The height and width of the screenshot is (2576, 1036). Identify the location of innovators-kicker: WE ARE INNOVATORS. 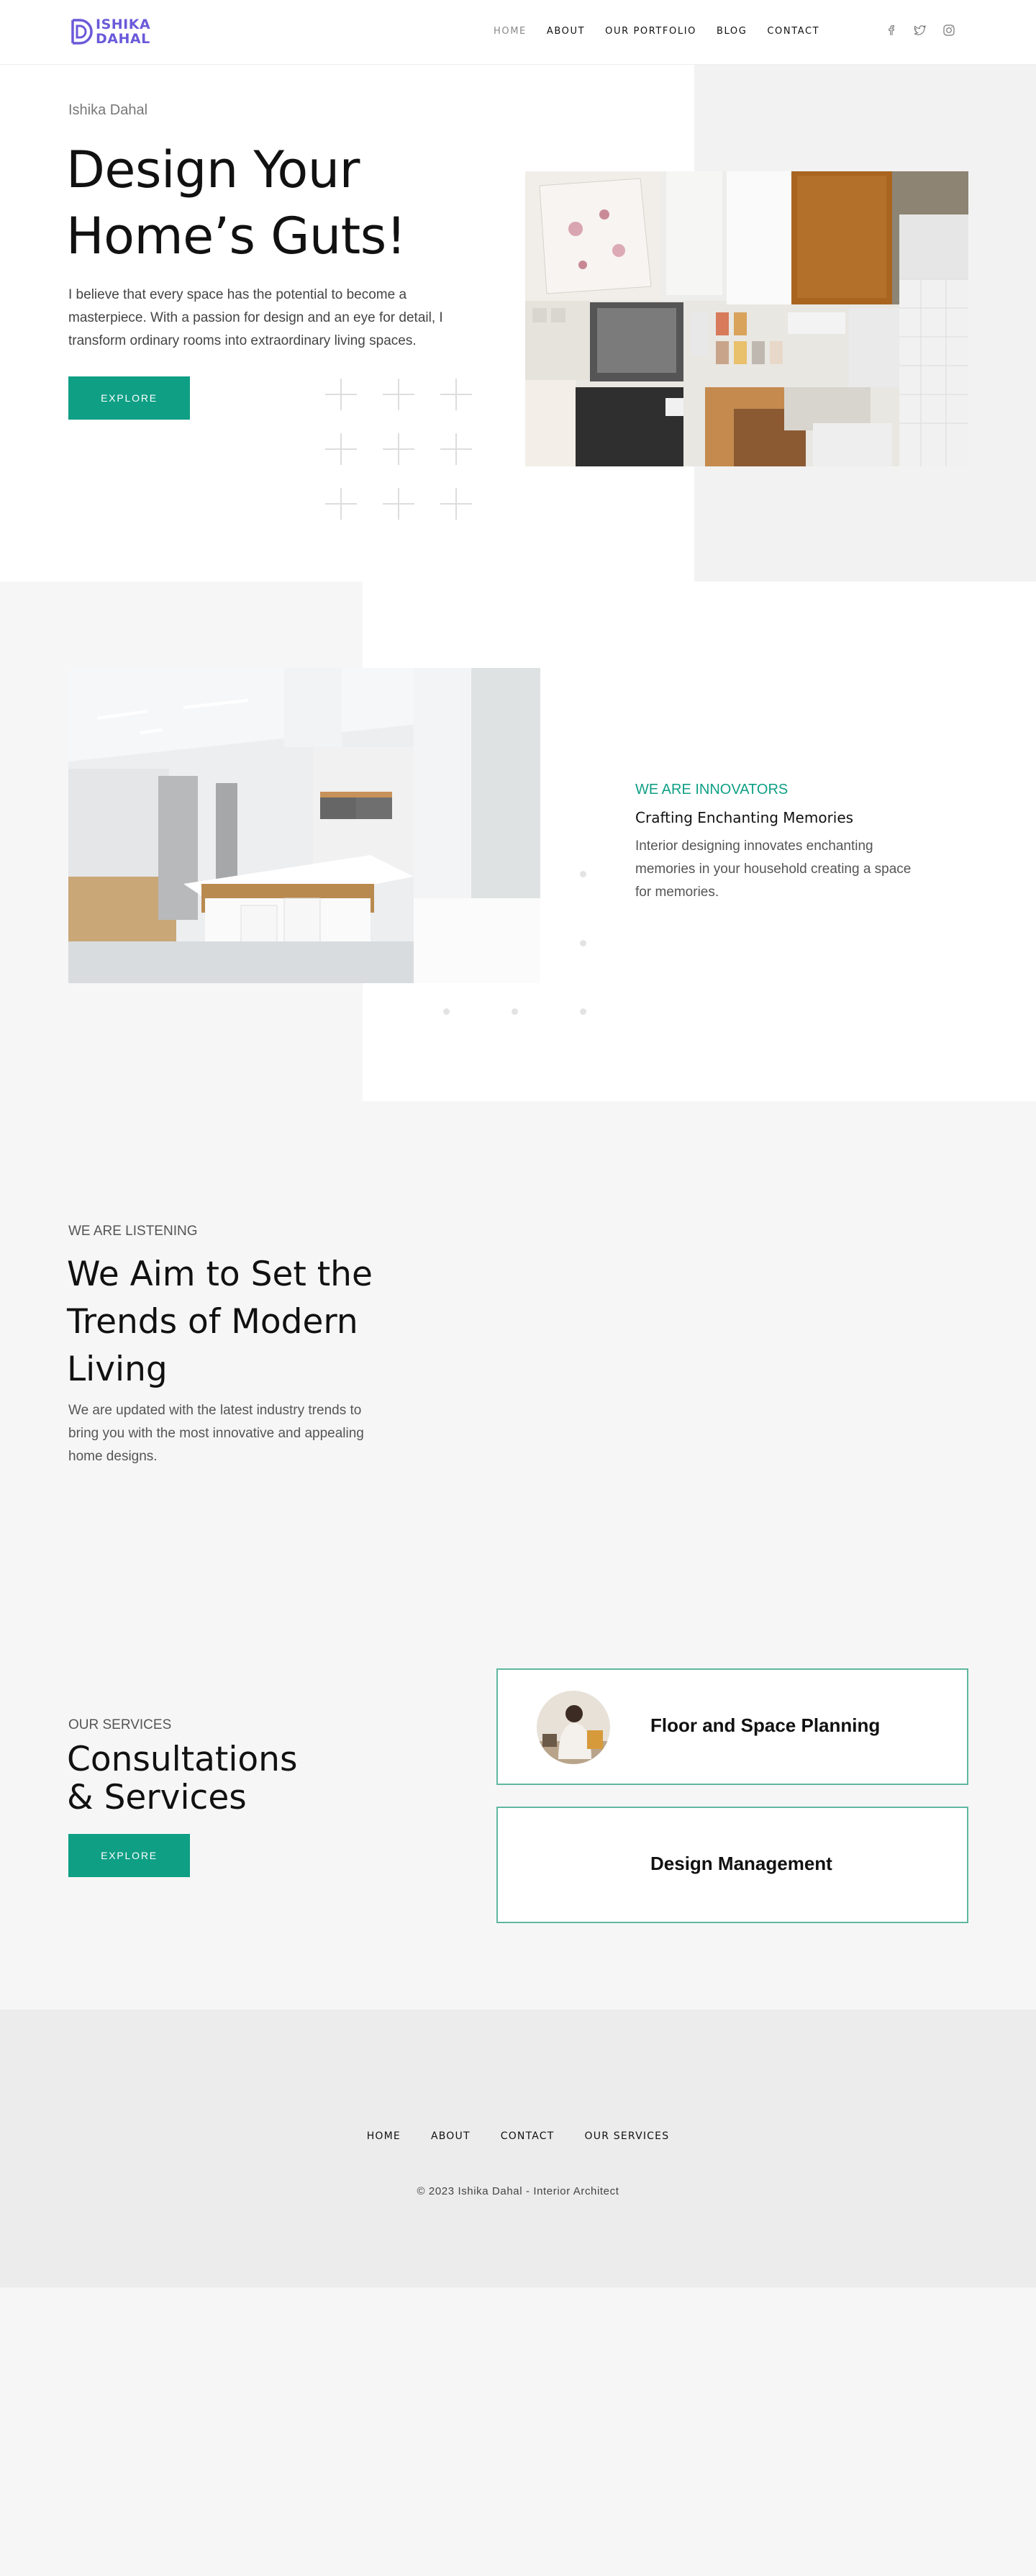
(712, 789).